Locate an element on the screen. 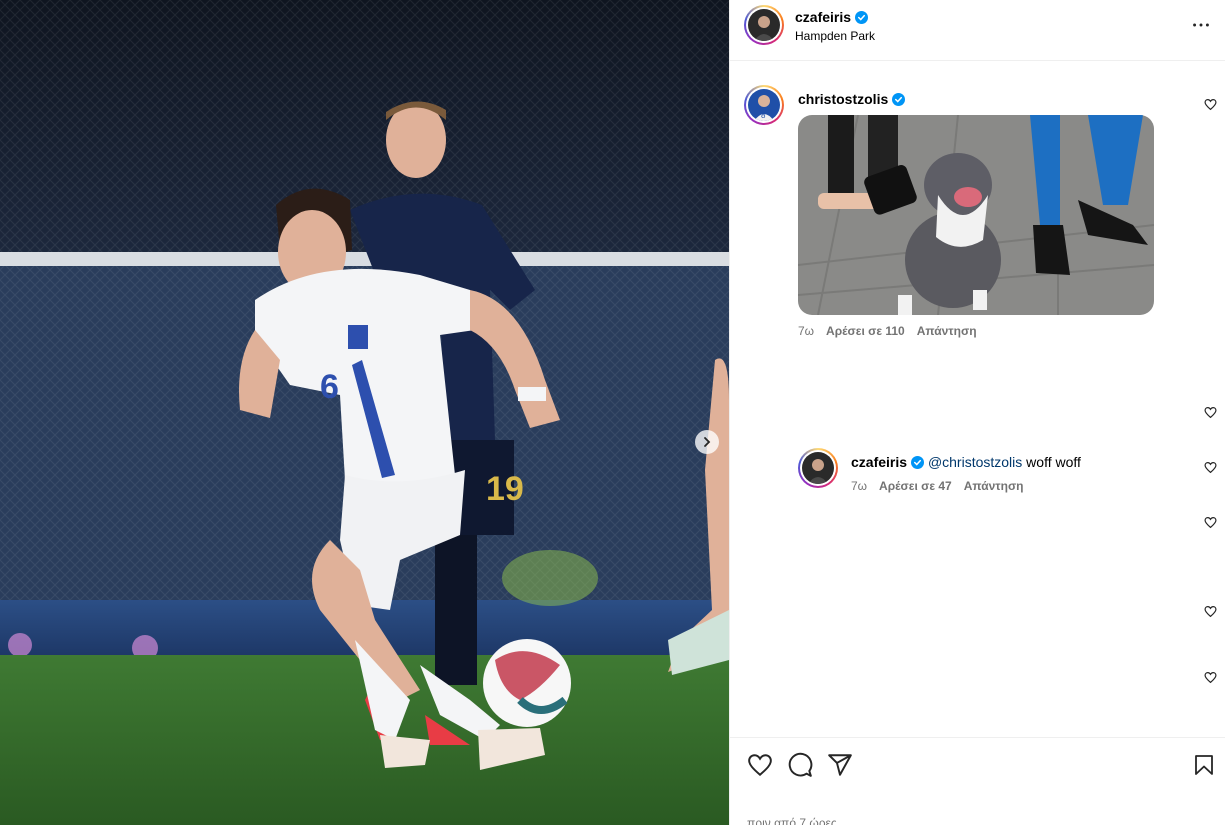 The image size is (1225, 825). chevron-right-icon is located at coordinates (707, 442).